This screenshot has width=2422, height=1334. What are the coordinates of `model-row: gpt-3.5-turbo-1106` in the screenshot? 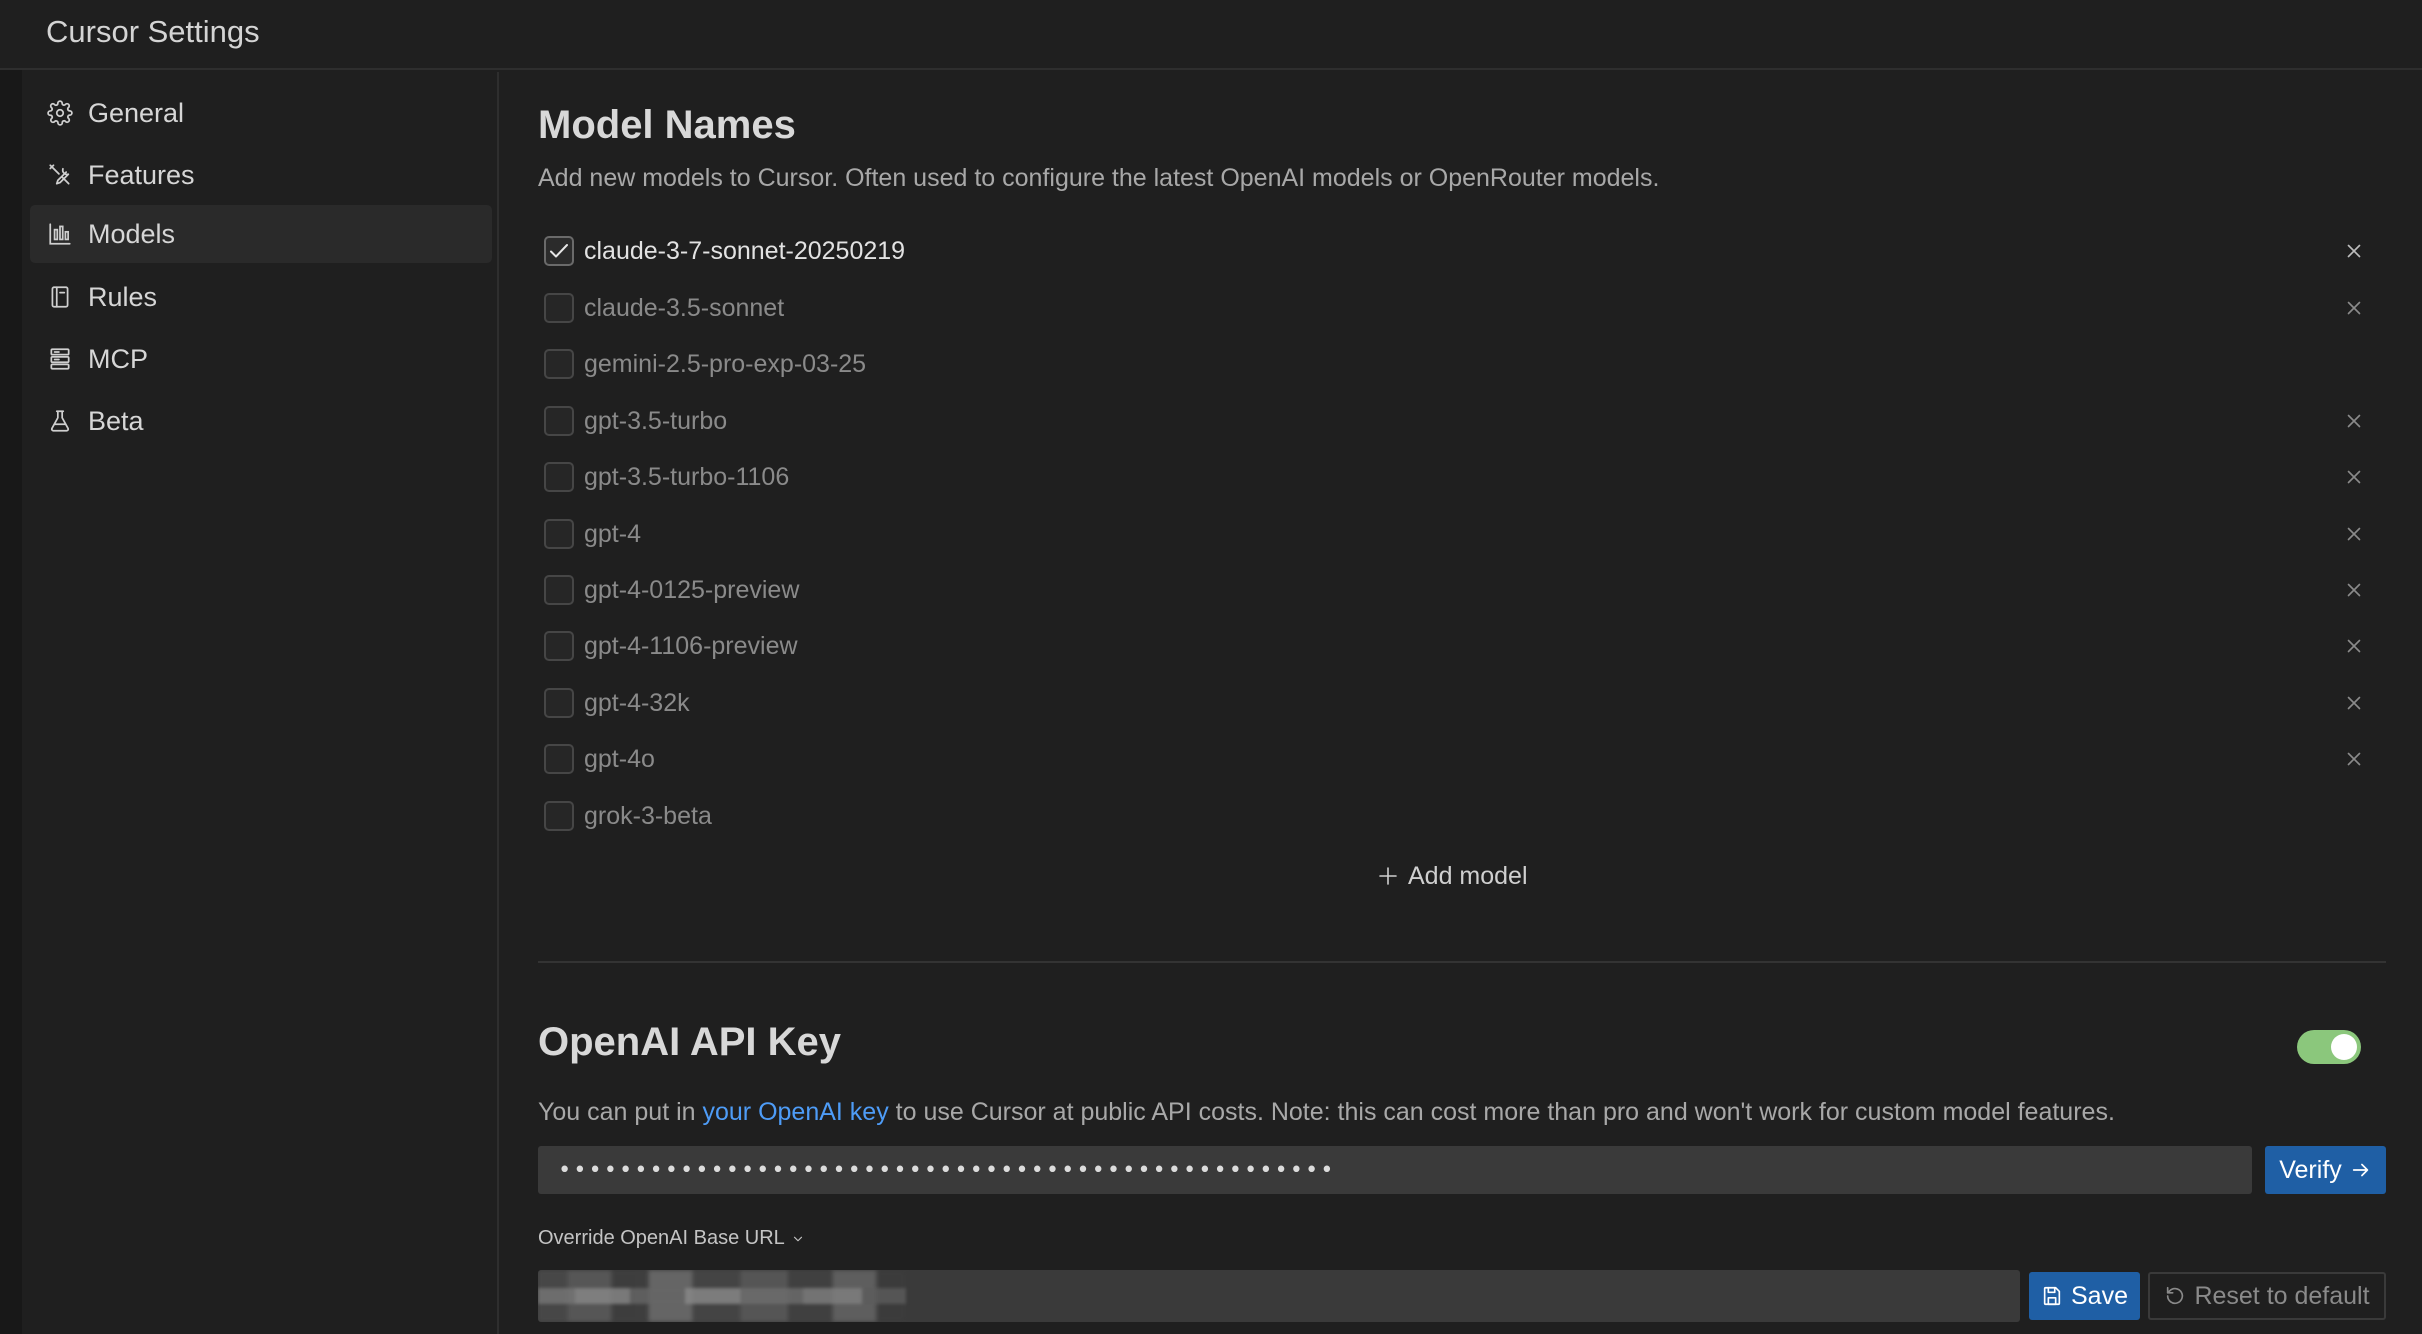 It's located at (1464, 477).